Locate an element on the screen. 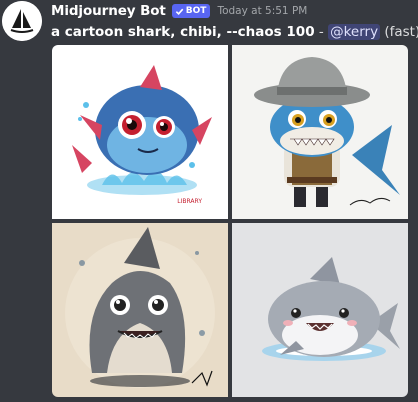 Image resolution: width=418 pixels, height=402 pixels. message-header: Midjourney Bot BOT Today at 5:51 PM is located at coordinates (179, 11).